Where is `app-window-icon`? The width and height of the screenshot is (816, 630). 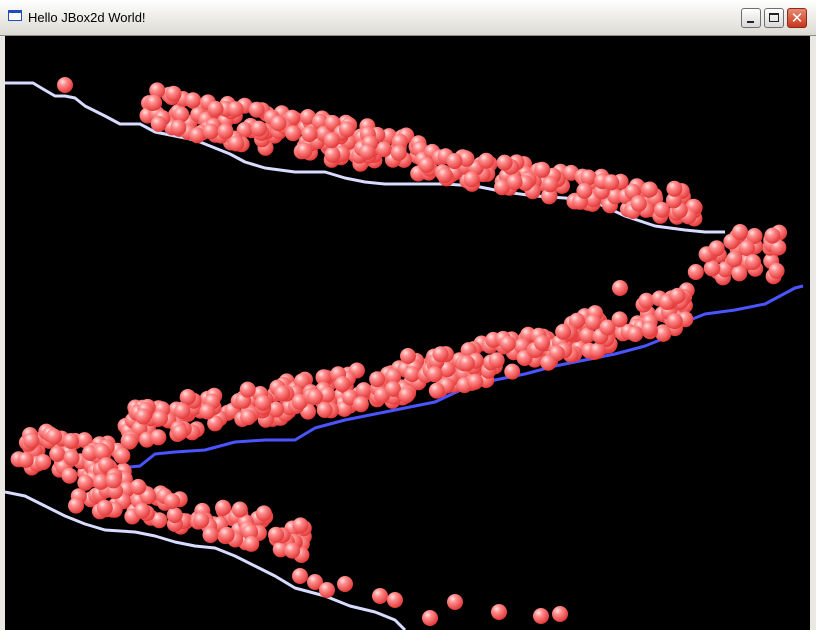 app-window-icon is located at coordinates (15, 15).